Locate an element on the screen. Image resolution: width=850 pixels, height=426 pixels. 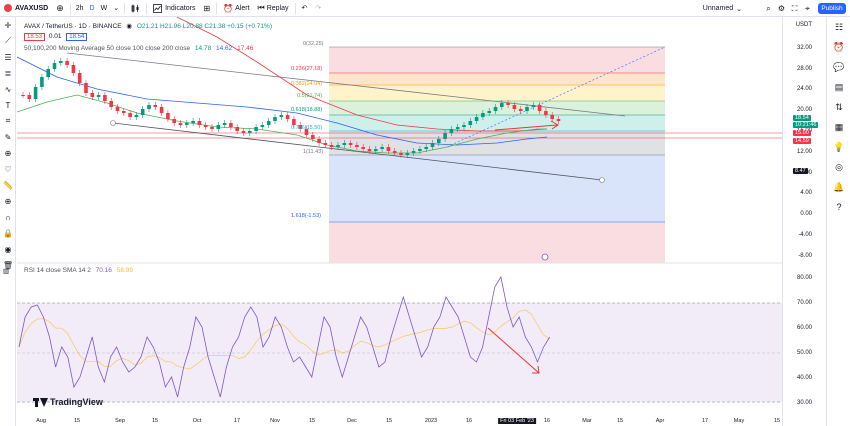
price-tick-label: -8.00 is located at coordinates (805, 256).